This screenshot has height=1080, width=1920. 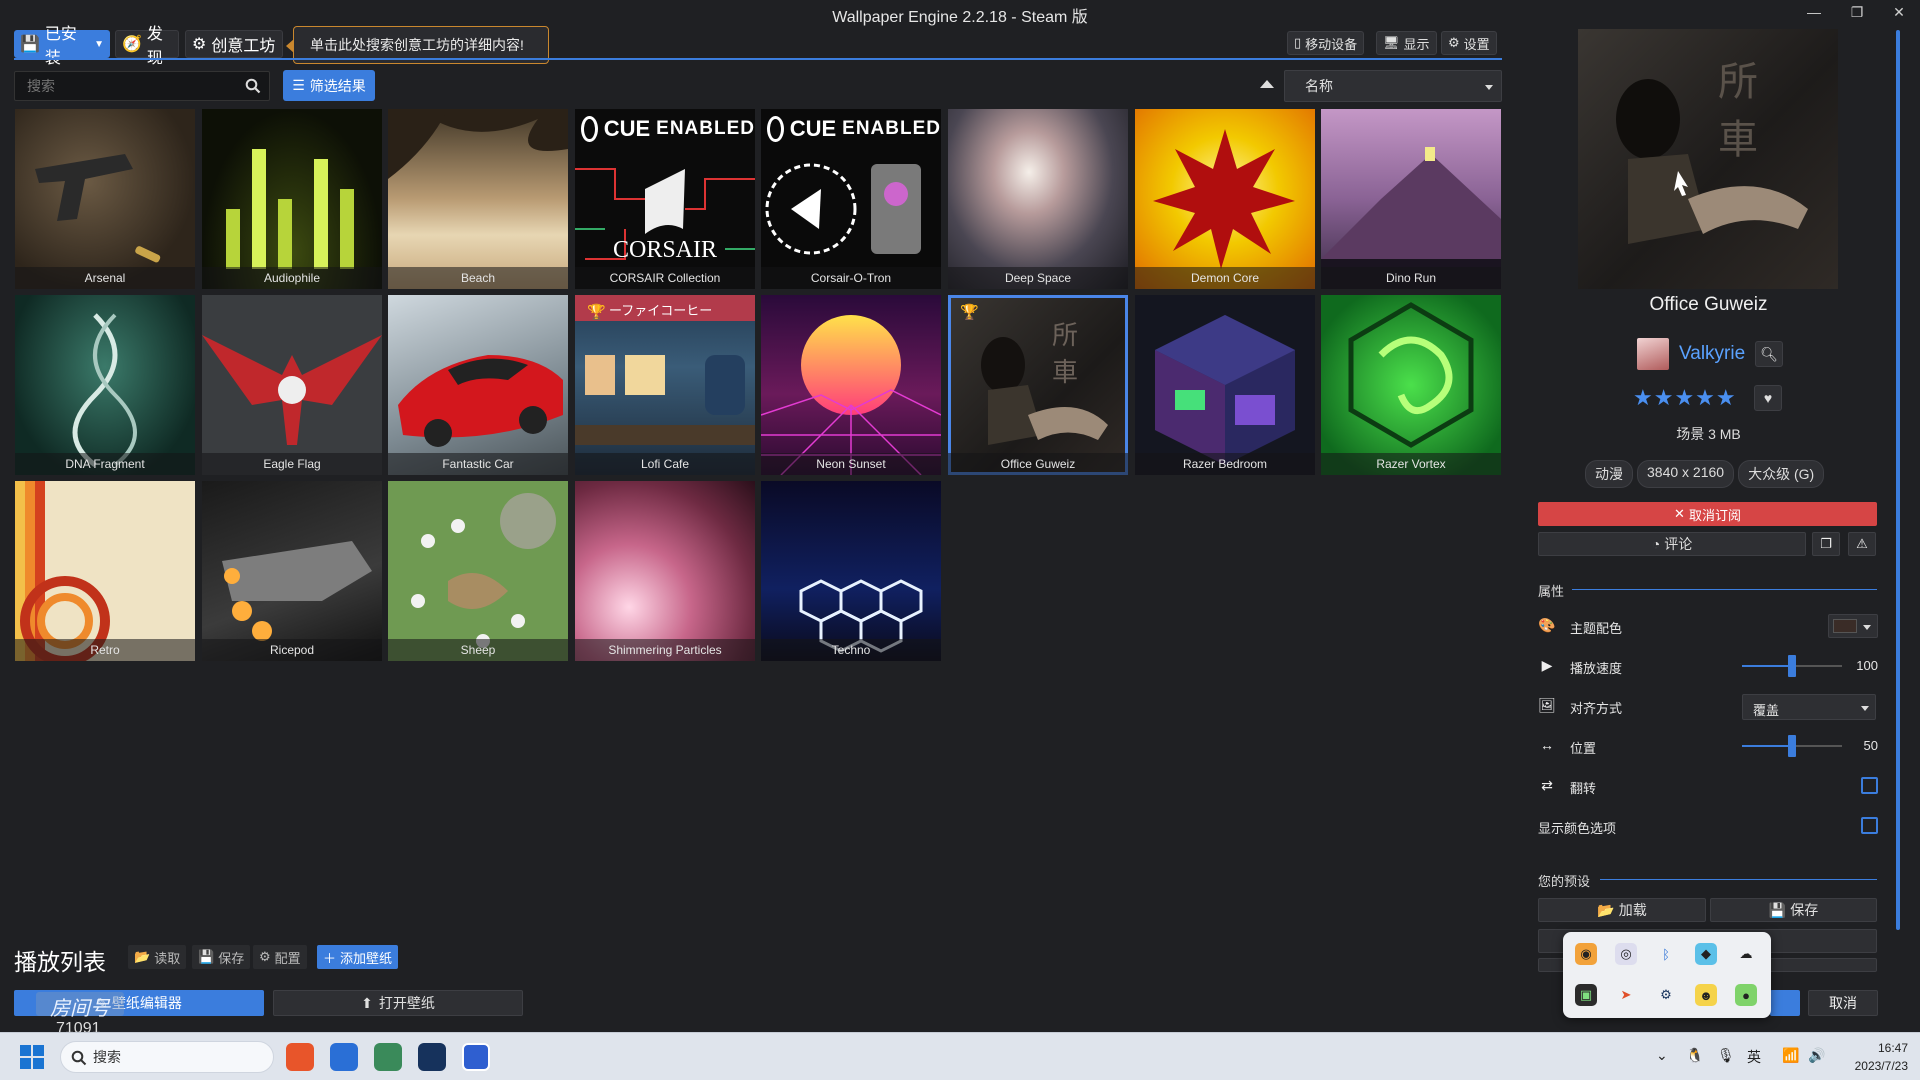 I want to click on wallpaper-tile: DNA Fragment, so click(x=105, y=385).